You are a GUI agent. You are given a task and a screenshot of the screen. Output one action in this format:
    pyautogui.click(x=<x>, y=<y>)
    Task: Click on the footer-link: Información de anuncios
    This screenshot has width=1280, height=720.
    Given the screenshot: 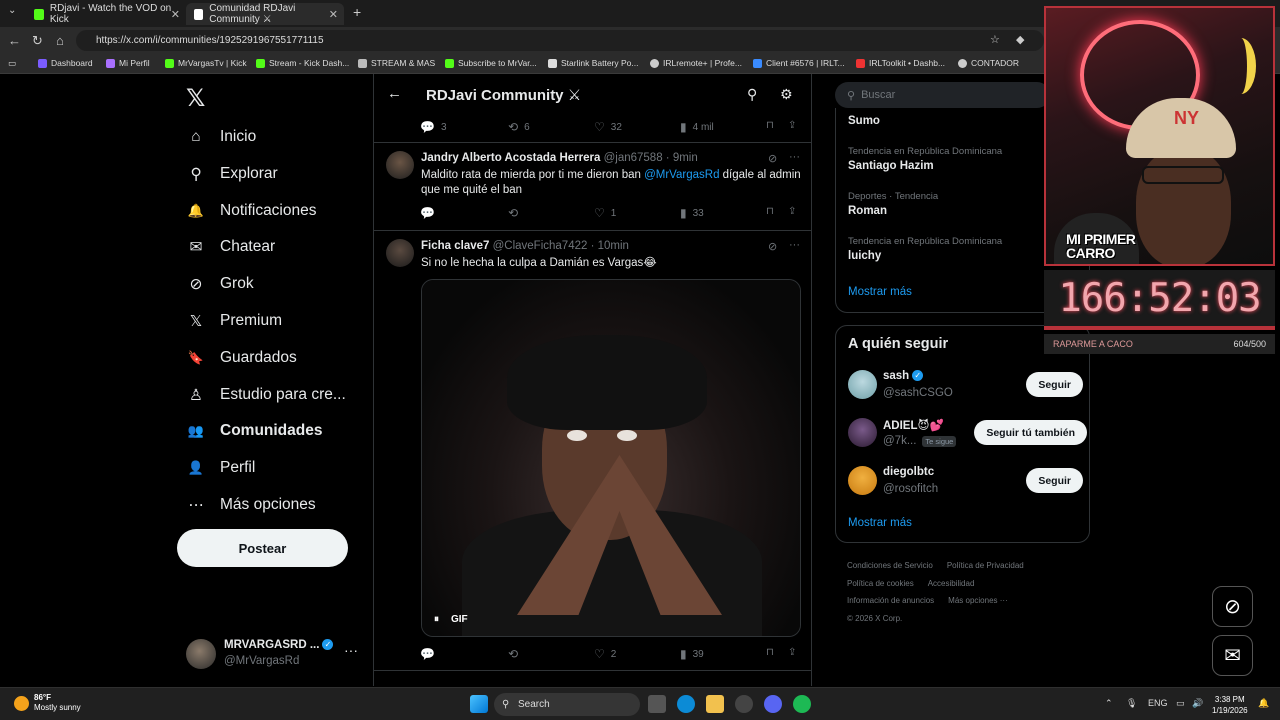 What is the action you would take?
    pyautogui.click(x=890, y=600)
    